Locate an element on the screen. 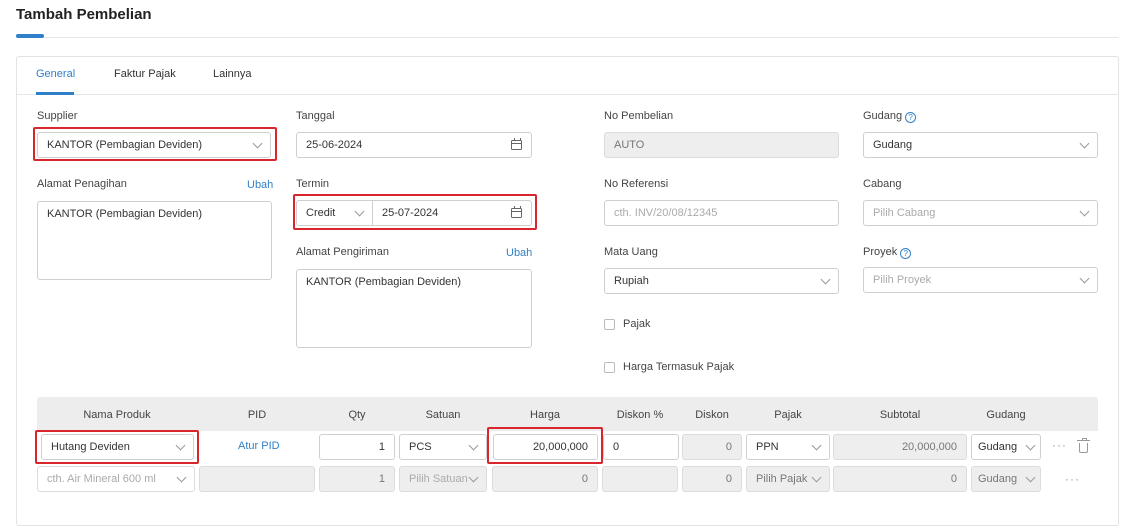 This screenshot has height=526, width=1136. active-tab-indicator is located at coordinates (55, 93).